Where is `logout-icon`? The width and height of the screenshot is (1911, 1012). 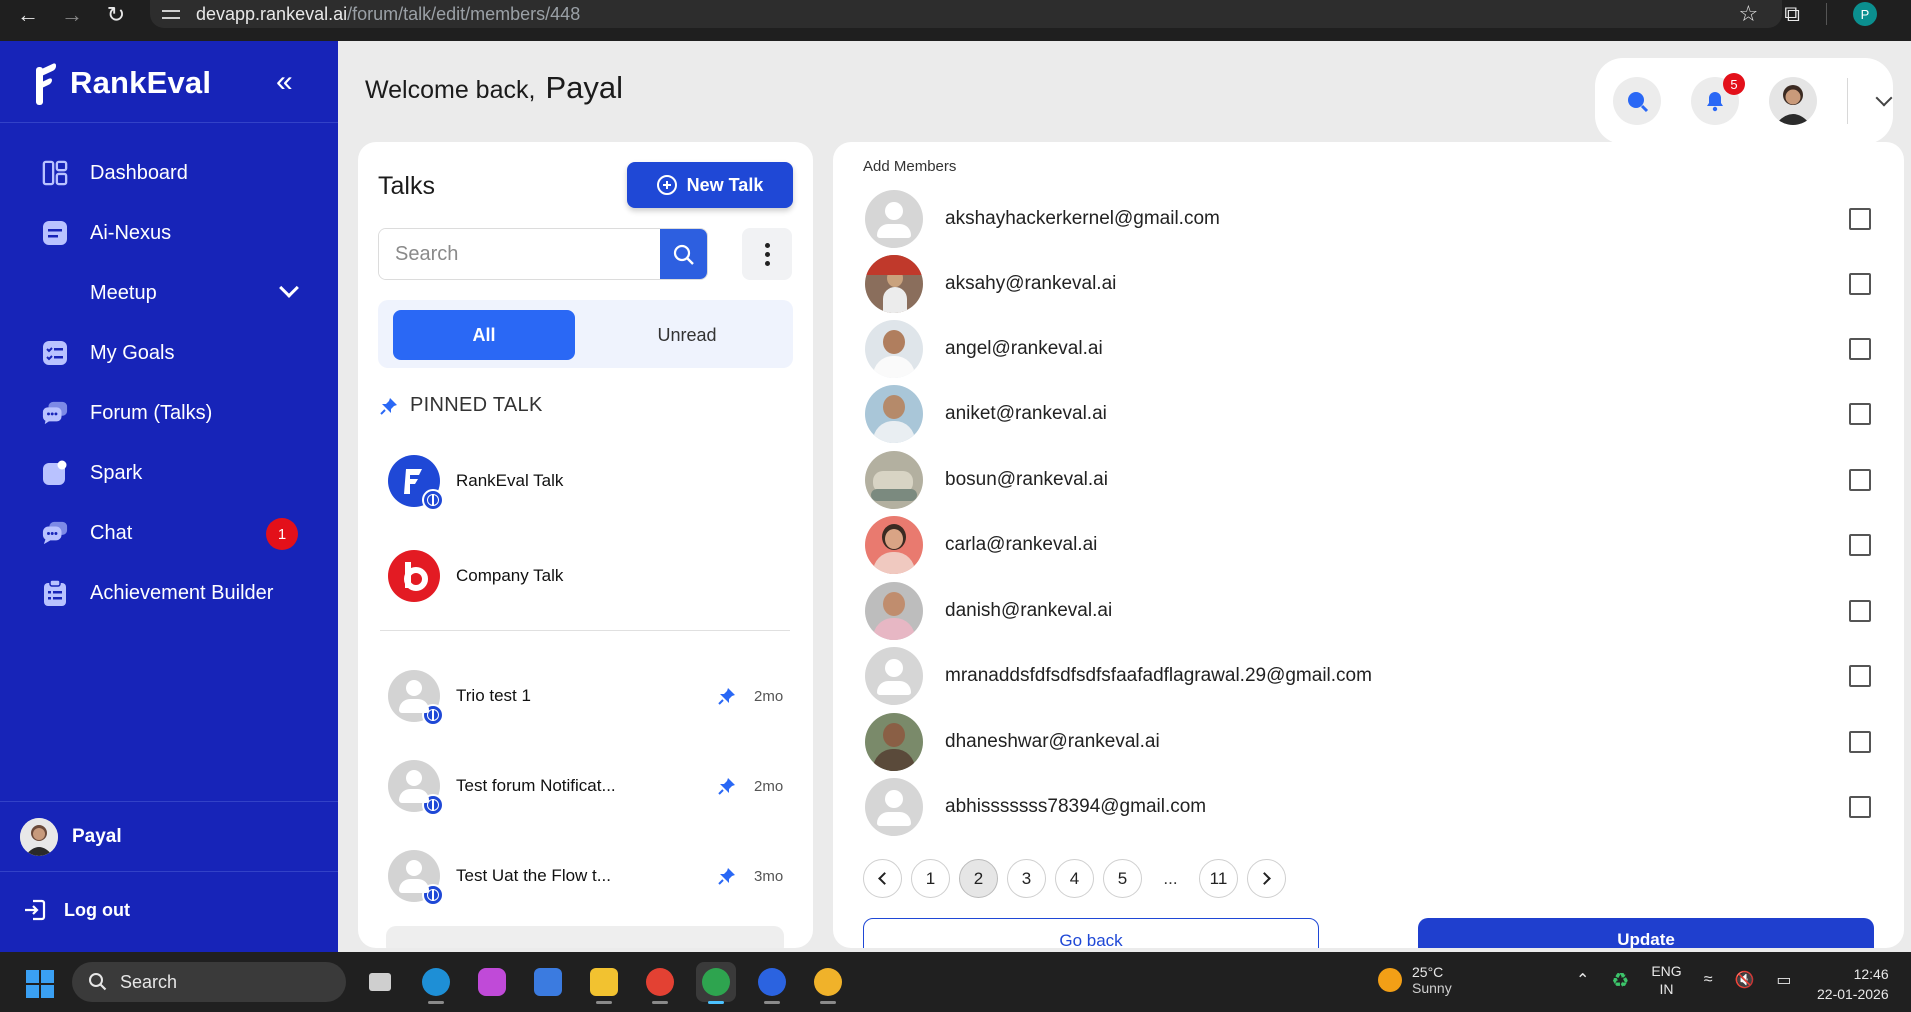 logout-icon is located at coordinates (35, 910).